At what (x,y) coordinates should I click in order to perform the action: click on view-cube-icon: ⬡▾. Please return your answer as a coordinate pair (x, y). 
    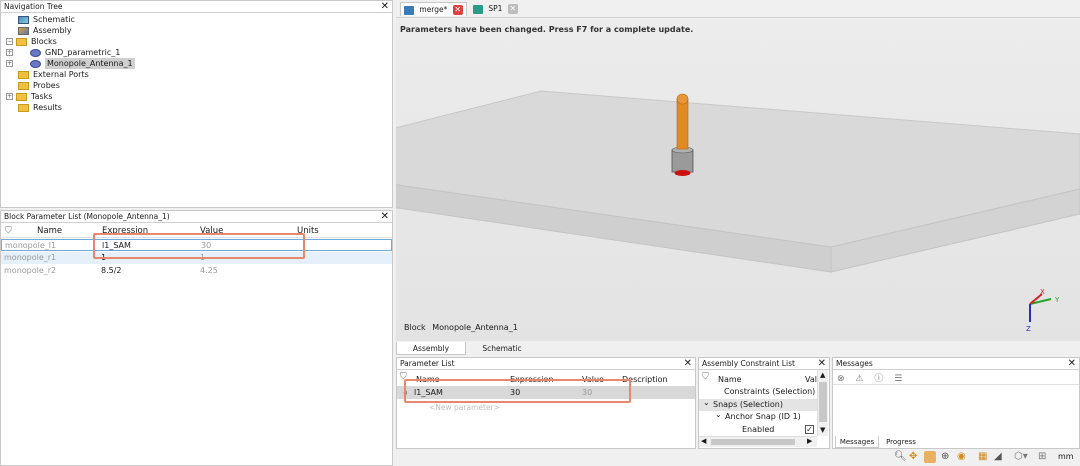
    Looking at the image, I should click on (1021, 456).